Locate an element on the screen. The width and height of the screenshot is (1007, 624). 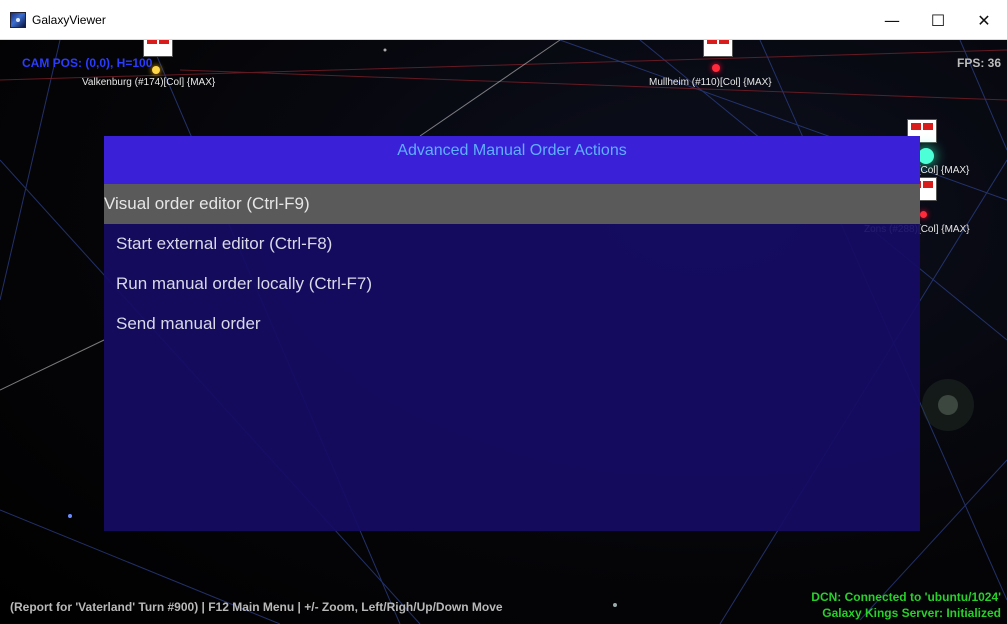
planet-star-valkenburg is located at coordinates (156, 70).